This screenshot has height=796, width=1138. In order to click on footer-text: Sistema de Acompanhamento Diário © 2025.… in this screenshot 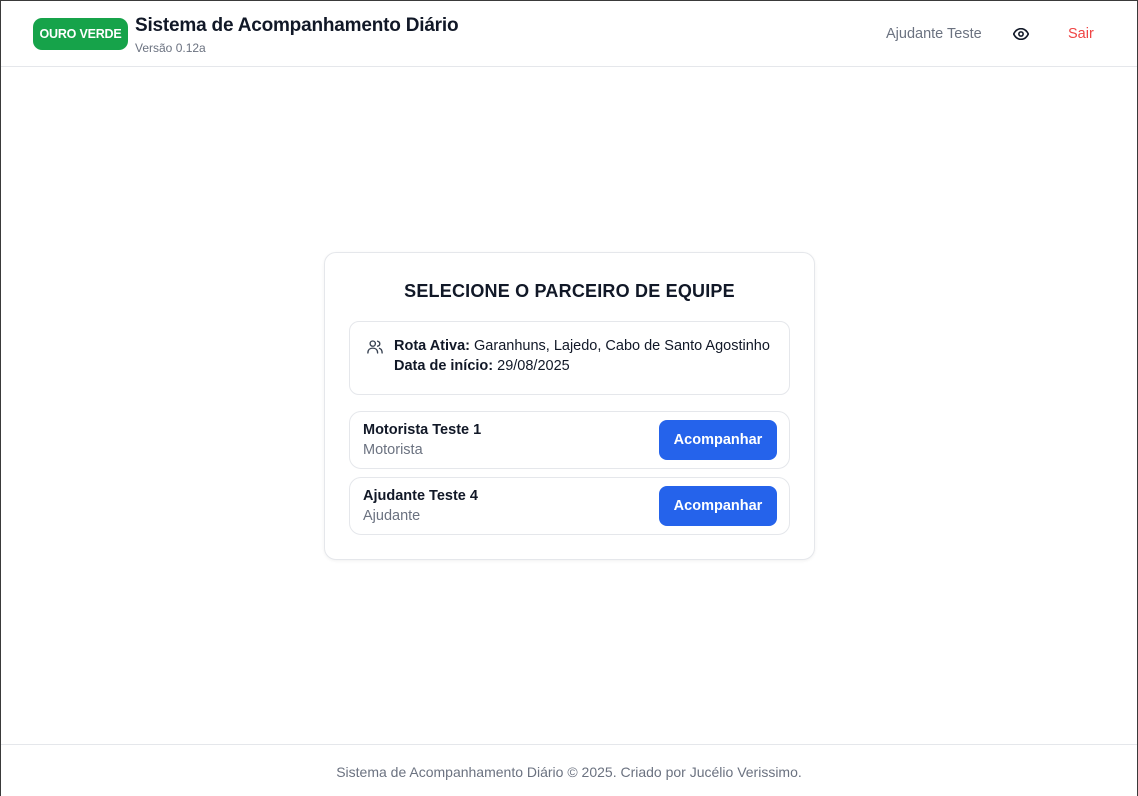, I will do `click(569, 772)`.